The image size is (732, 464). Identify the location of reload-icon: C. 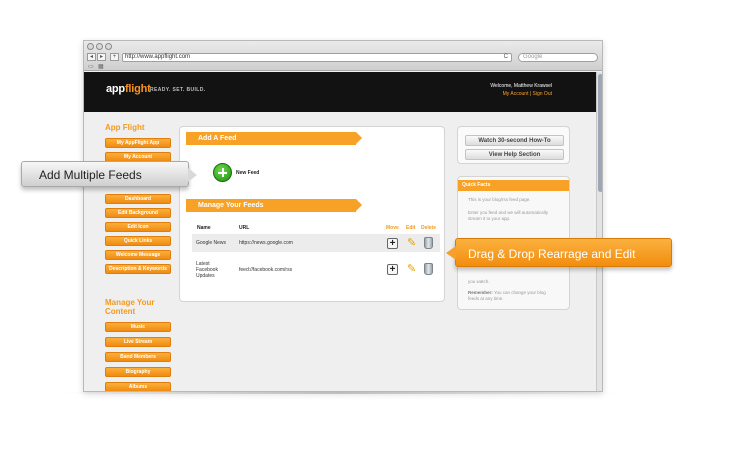
(506, 57).